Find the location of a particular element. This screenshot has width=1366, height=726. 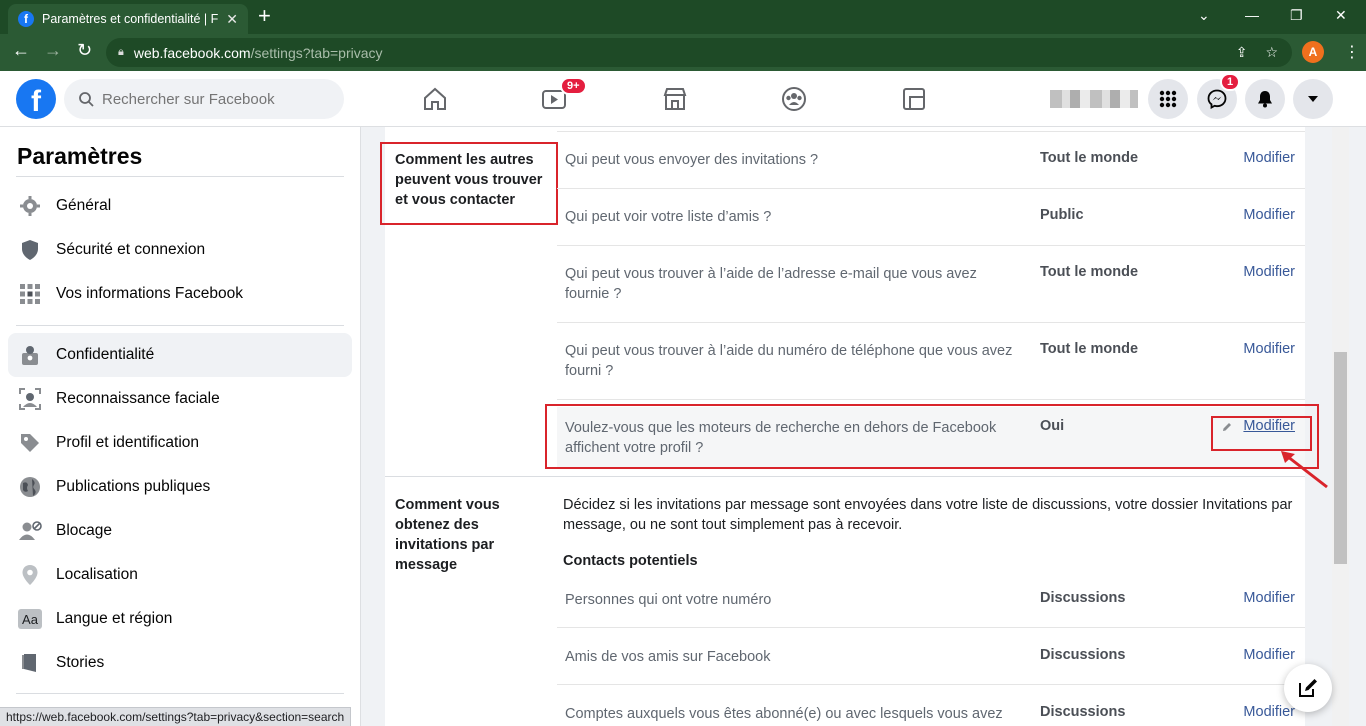

scrollbar-thumb is located at coordinates (1340, 458).